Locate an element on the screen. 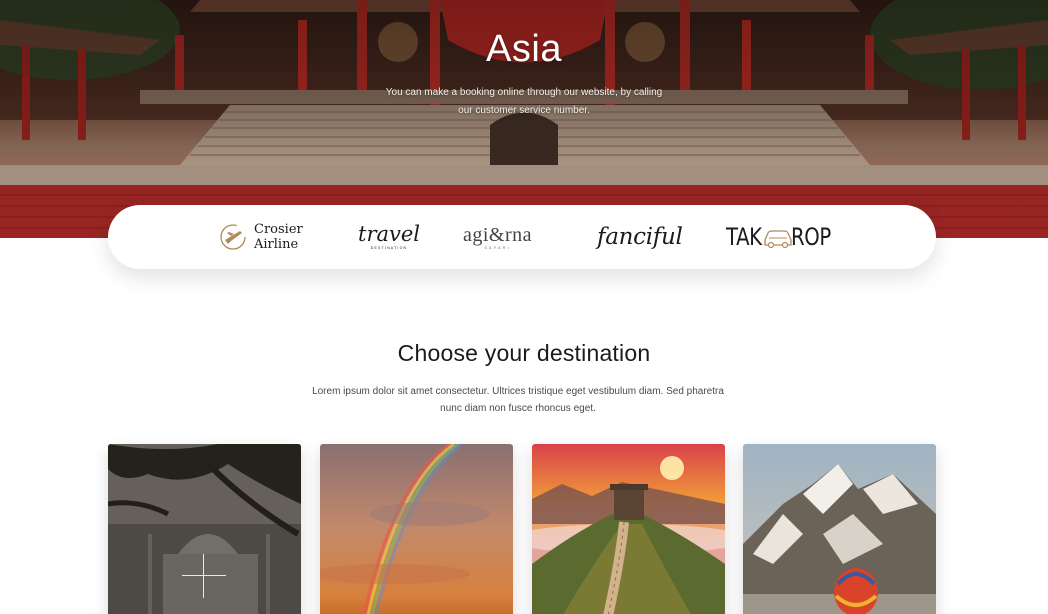  mountains-balloon-image is located at coordinates (839, 529).